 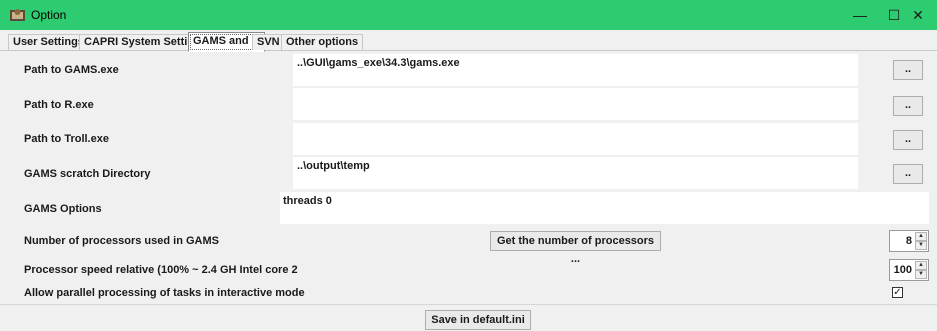 What do you see at coordinates (322, 42) in the screenshot?
I see `tab-other-options: Other options` at bounding box center [322, 42].